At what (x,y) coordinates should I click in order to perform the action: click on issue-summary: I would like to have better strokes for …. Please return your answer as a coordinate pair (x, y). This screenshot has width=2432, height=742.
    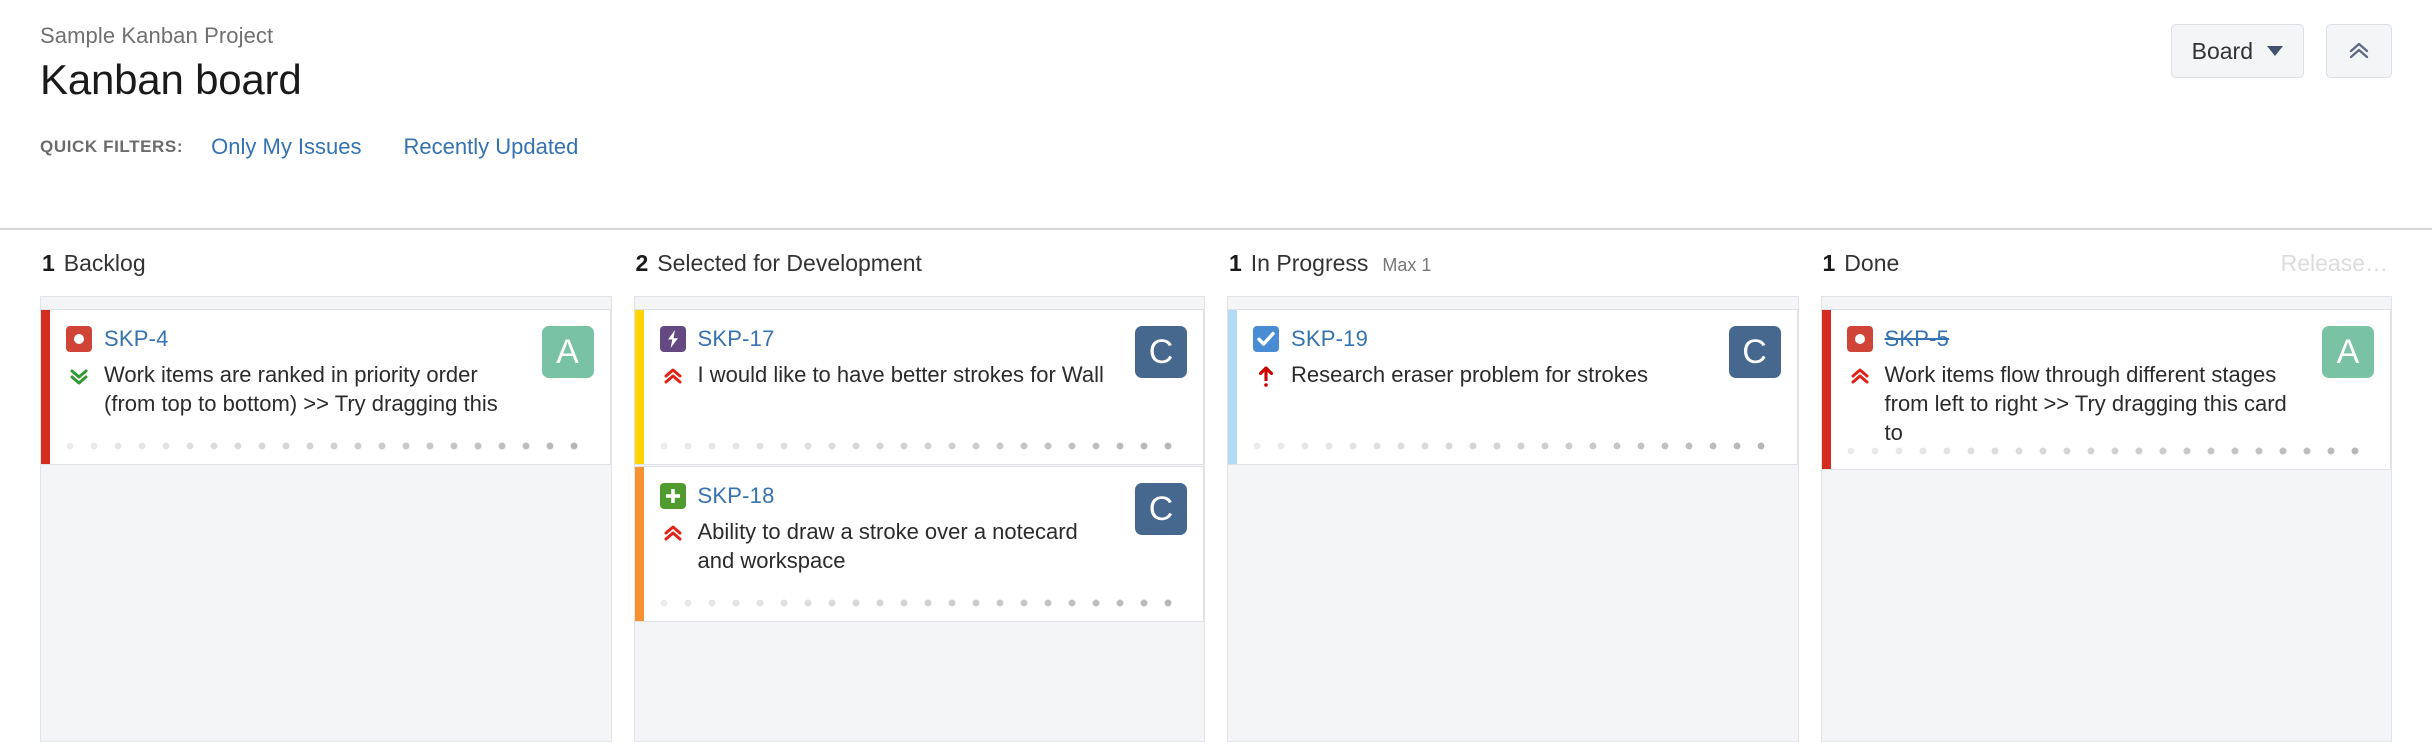
    Looking at the image, I should click on (900, 374).